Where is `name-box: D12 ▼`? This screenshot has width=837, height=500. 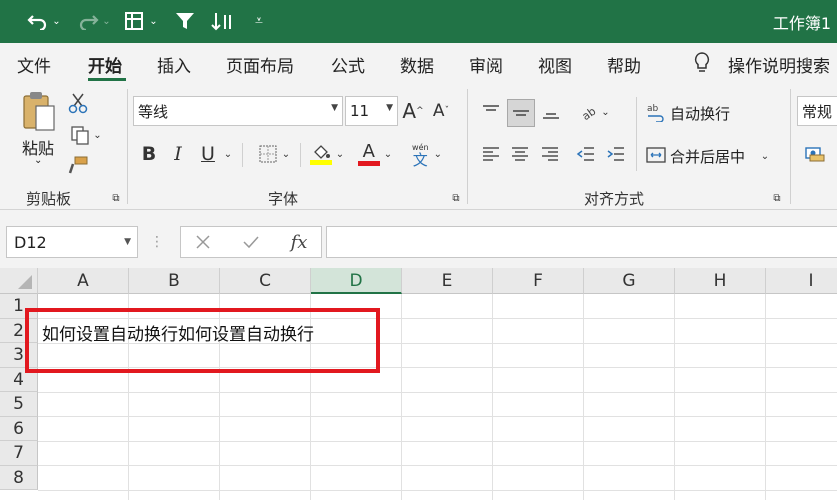 name-box: D12 ▼ is located at coordinates (72, 242).